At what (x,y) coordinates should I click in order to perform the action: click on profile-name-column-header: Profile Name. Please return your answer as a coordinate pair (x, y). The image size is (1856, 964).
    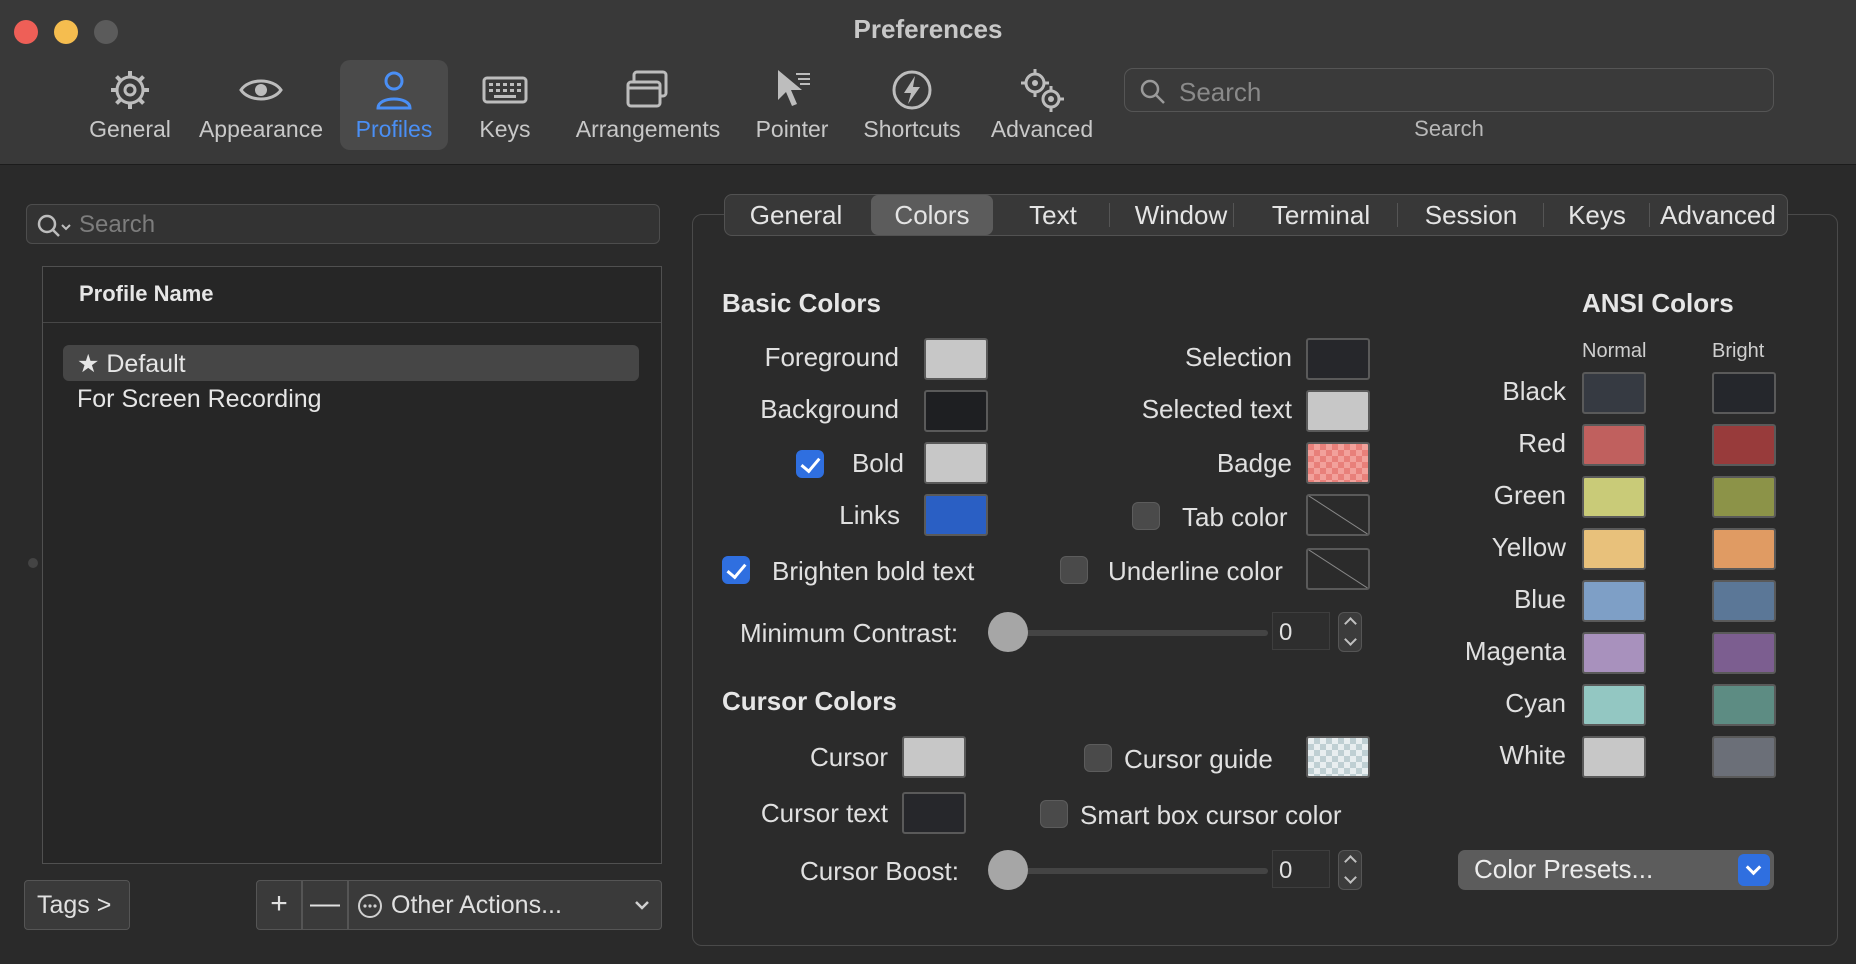
    Looking at the image, I should click on (352, 295).